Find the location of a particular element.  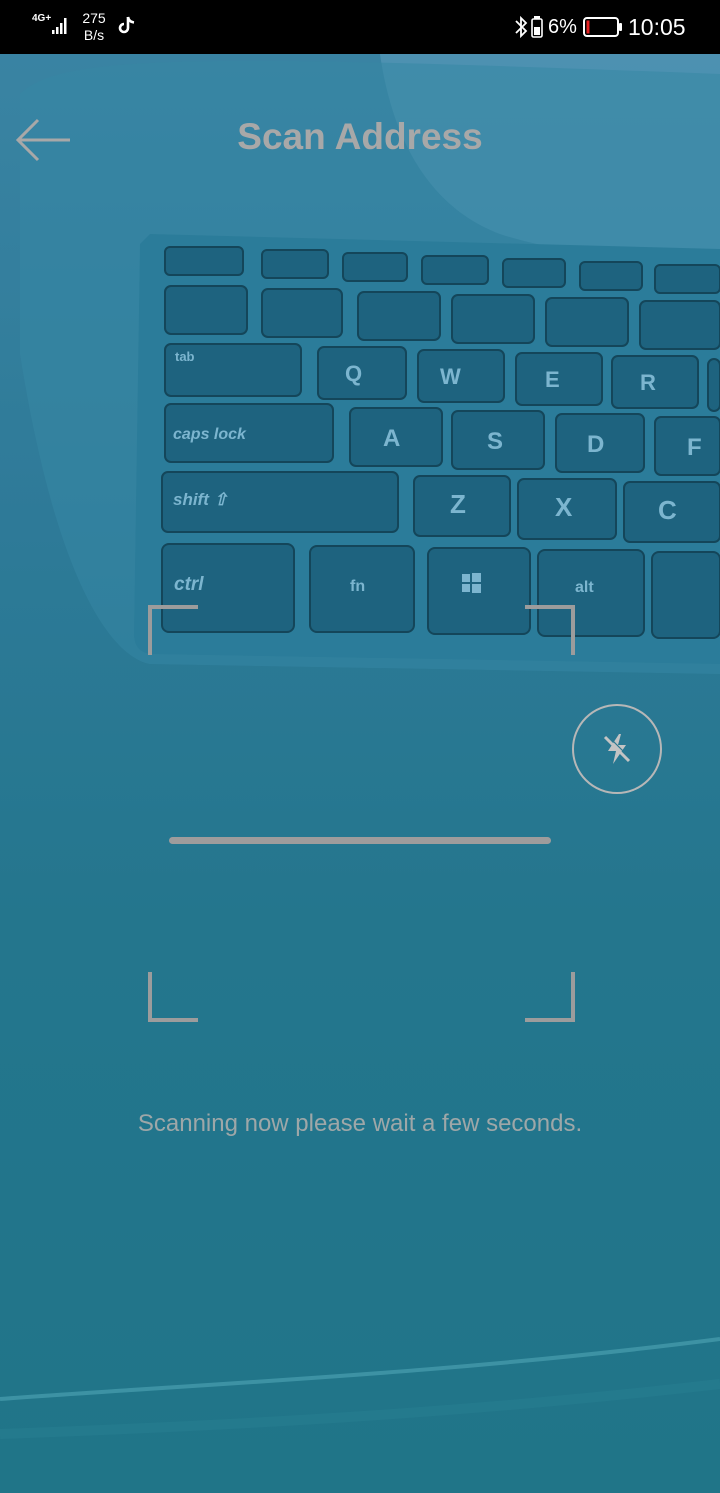

signal-icon is located at coordinates (59, 26).